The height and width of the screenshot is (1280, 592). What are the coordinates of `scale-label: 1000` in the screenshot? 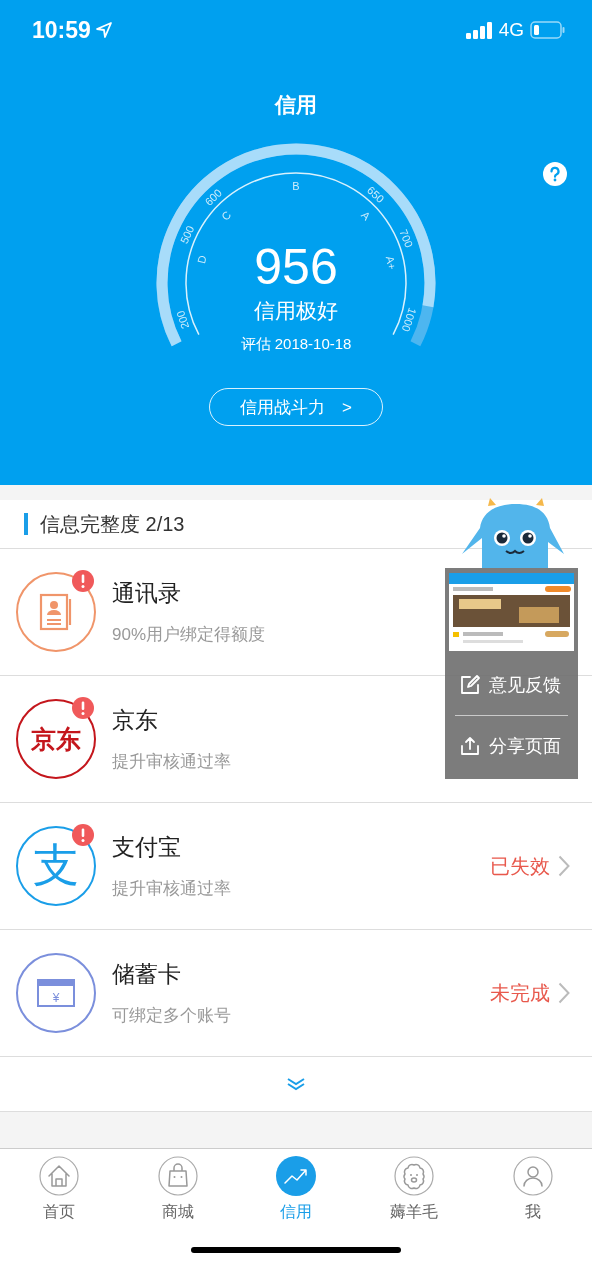 It's located at (409, 320).